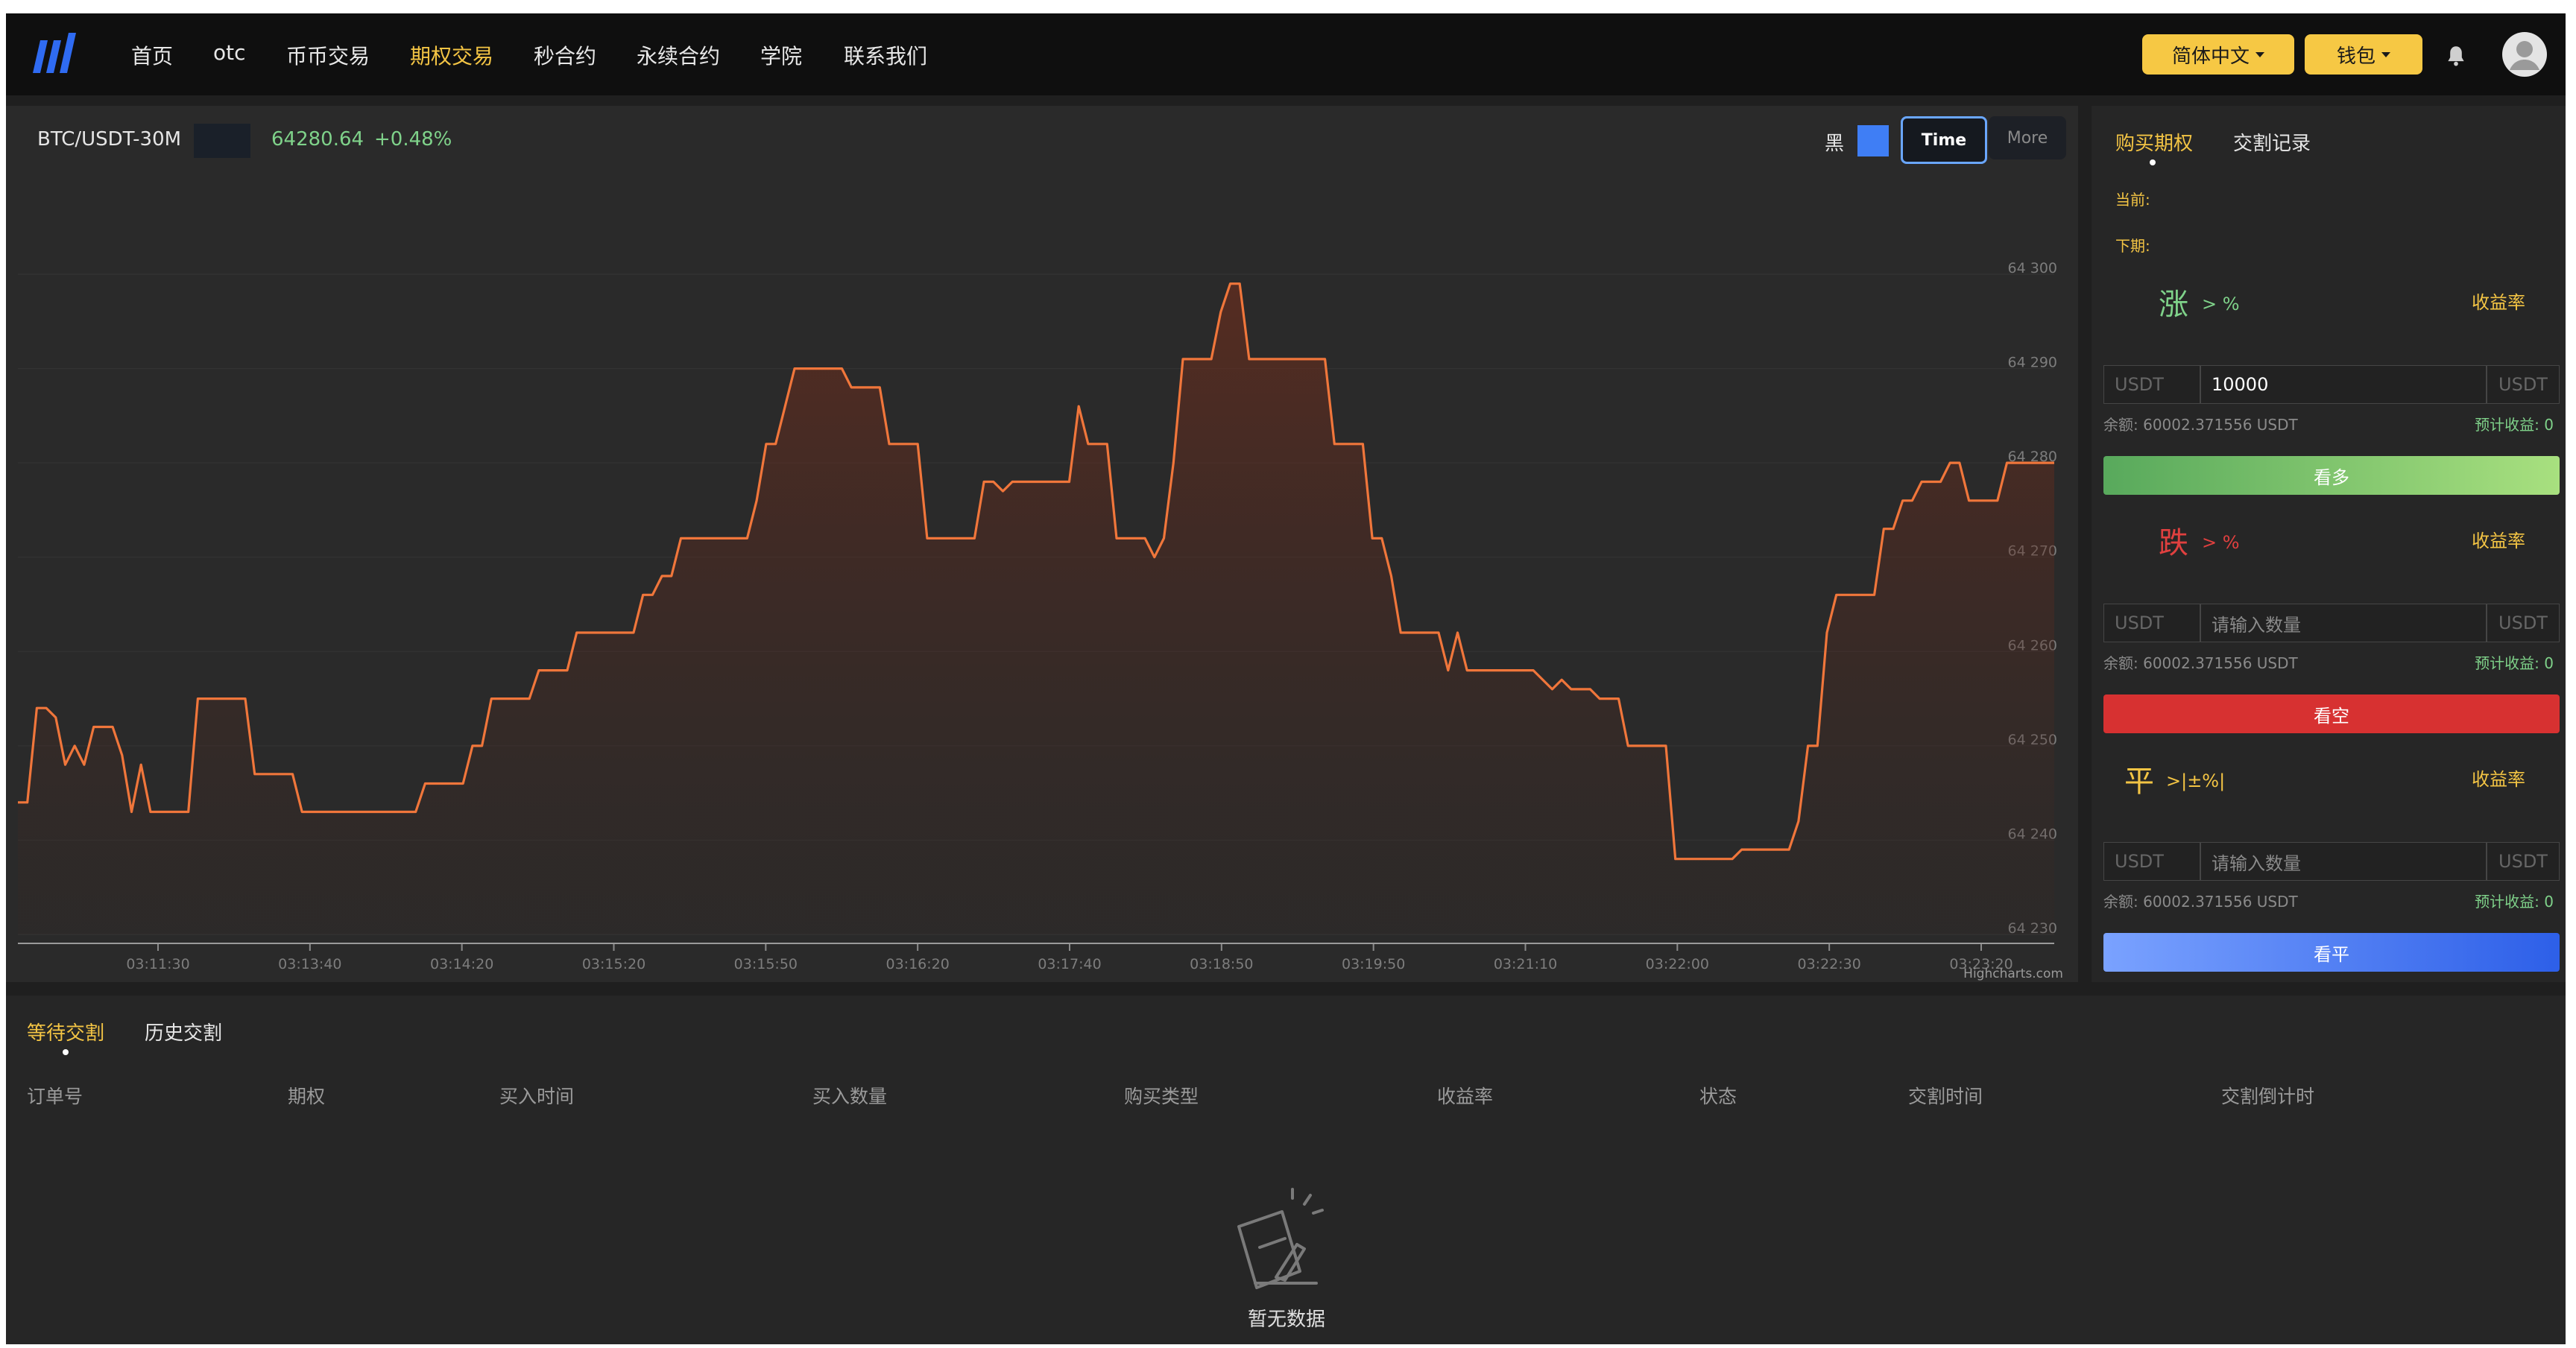 The width and height of the screenshot is (2576, 1348). I want to click on avatar, so click(2524, 54).